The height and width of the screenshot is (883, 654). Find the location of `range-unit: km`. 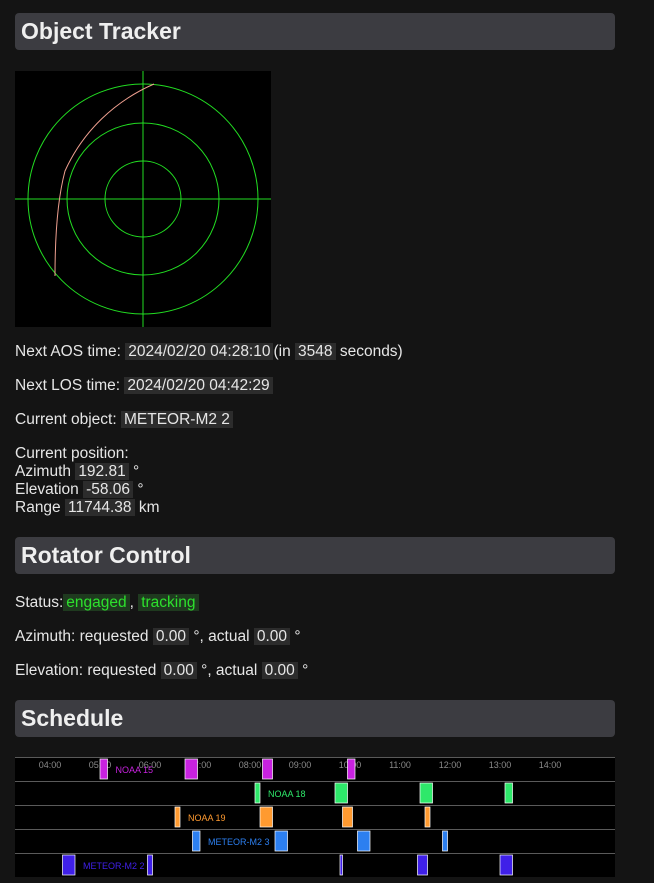

range-unit: km is located at coordinates (149, 507).